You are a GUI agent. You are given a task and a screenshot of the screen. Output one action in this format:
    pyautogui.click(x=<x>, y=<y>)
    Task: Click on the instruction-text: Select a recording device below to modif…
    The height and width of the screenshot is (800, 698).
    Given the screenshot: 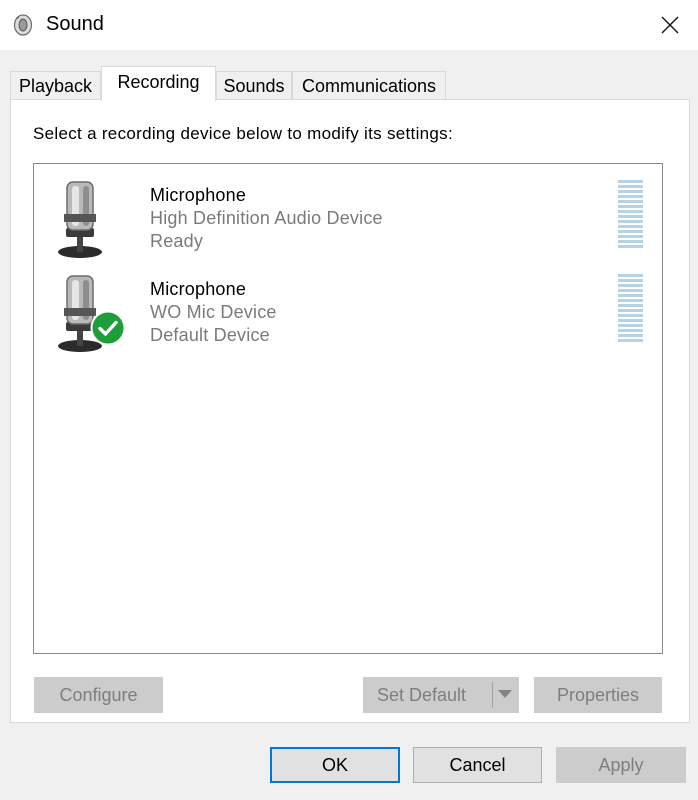 What is the action you would take?
    pyautogui.click(x=243, y=133)
    